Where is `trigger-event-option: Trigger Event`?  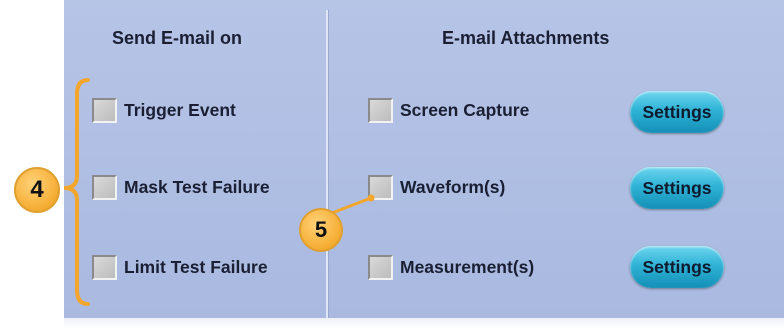
trigger-event-option: Trigger Event is located at coordinates (164, 110).